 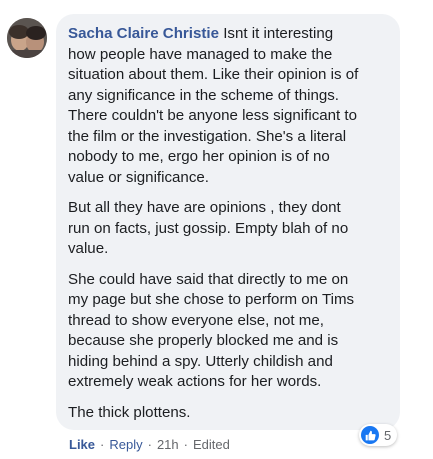 What do you see at coordinates (388, 435) in the screenshot?
I see `reaction-count: 5` at bounding box center [388, 435].